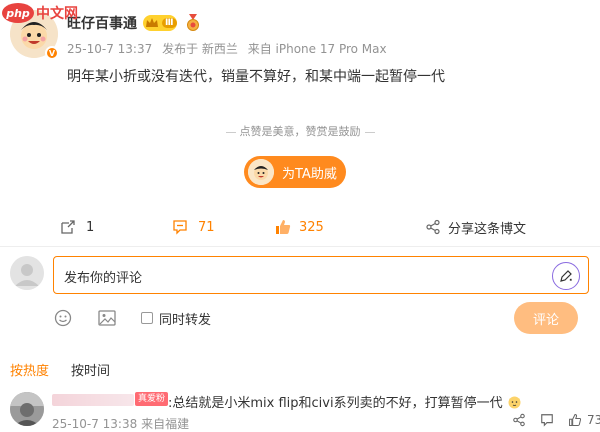 This screenshot has width=600, height=432. Describe the element at coordinates (147, 318) in the screenshot. I see `checkbox-box` at that location.